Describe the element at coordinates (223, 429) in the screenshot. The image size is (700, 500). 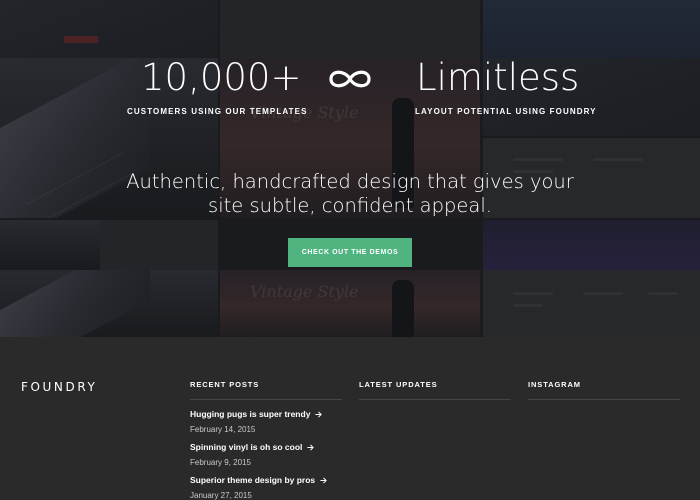
I see `recent-post-date: February 14, 2015` at that location.